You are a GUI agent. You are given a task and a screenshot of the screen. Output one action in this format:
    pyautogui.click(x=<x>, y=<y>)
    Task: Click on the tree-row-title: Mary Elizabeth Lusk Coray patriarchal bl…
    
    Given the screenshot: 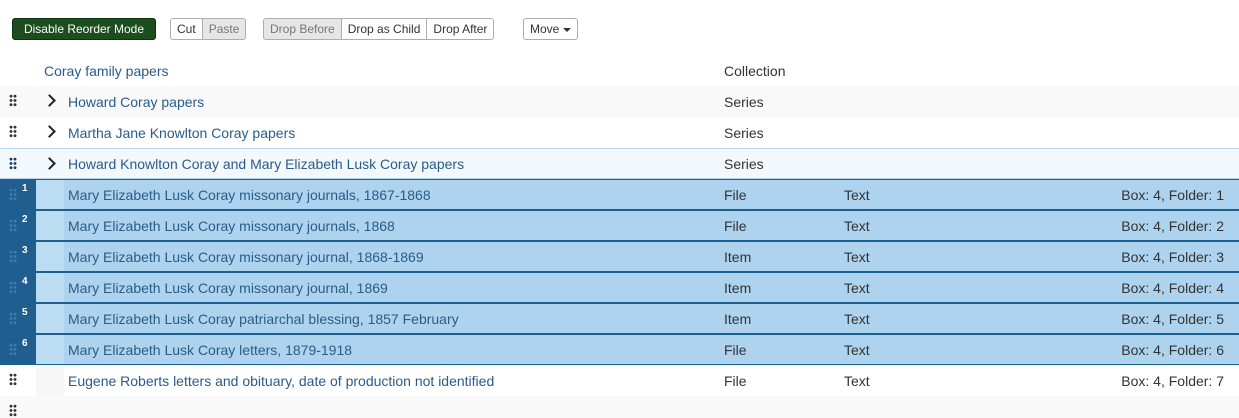 What is the action you would take?
    pyautogui.click(x=263, y=319)
    